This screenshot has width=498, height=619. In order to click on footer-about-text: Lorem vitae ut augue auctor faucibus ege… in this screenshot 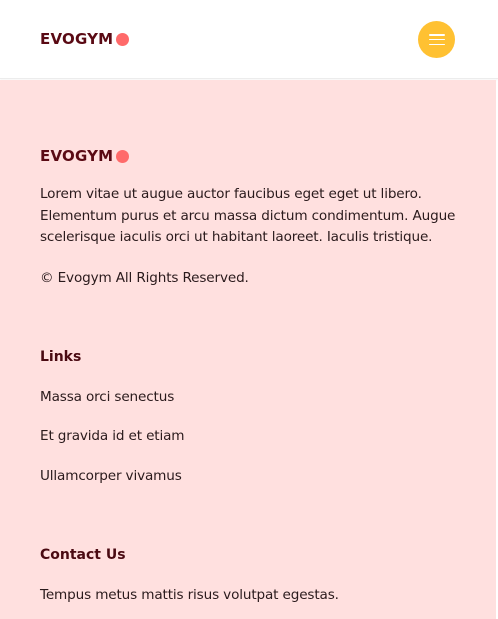, I will do `click(248, 215)`.